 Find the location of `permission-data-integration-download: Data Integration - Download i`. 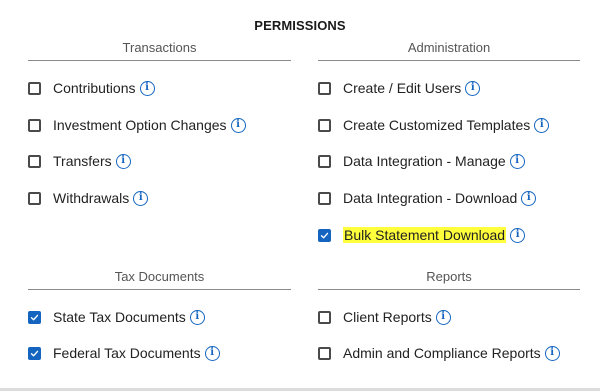

permission-data-integration-download: Data Integration - Download i is located at coordinates (427, 198).